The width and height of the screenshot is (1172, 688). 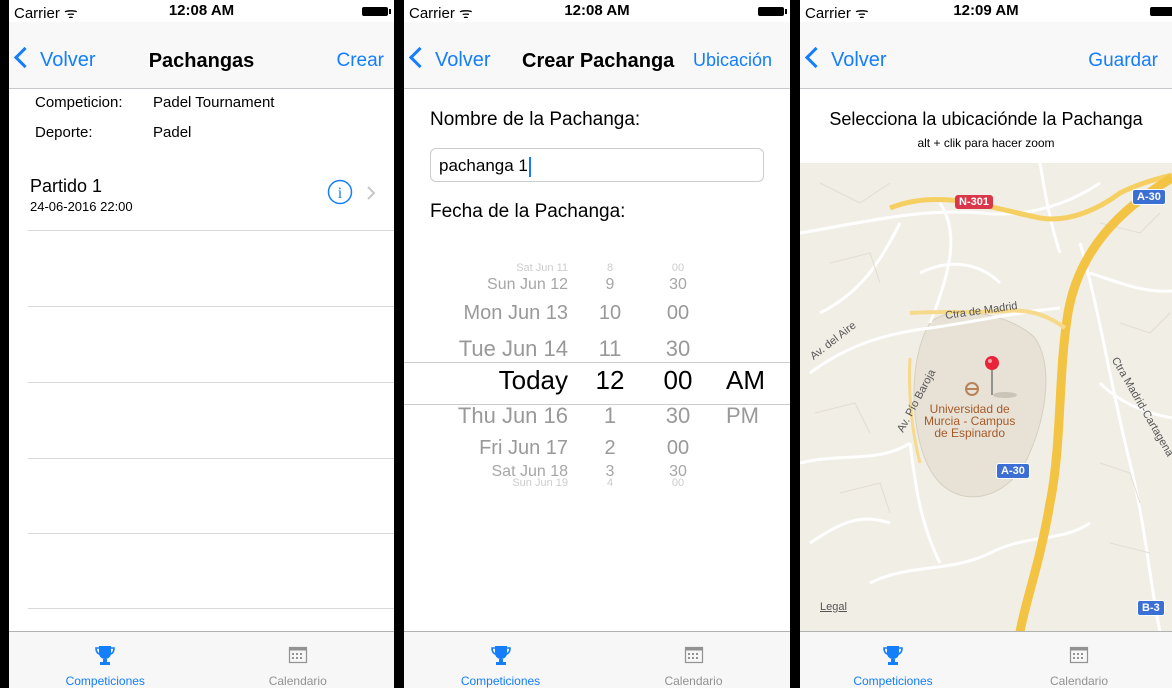 I want to click on sport-value: Padel, so click(x=172, y=132).